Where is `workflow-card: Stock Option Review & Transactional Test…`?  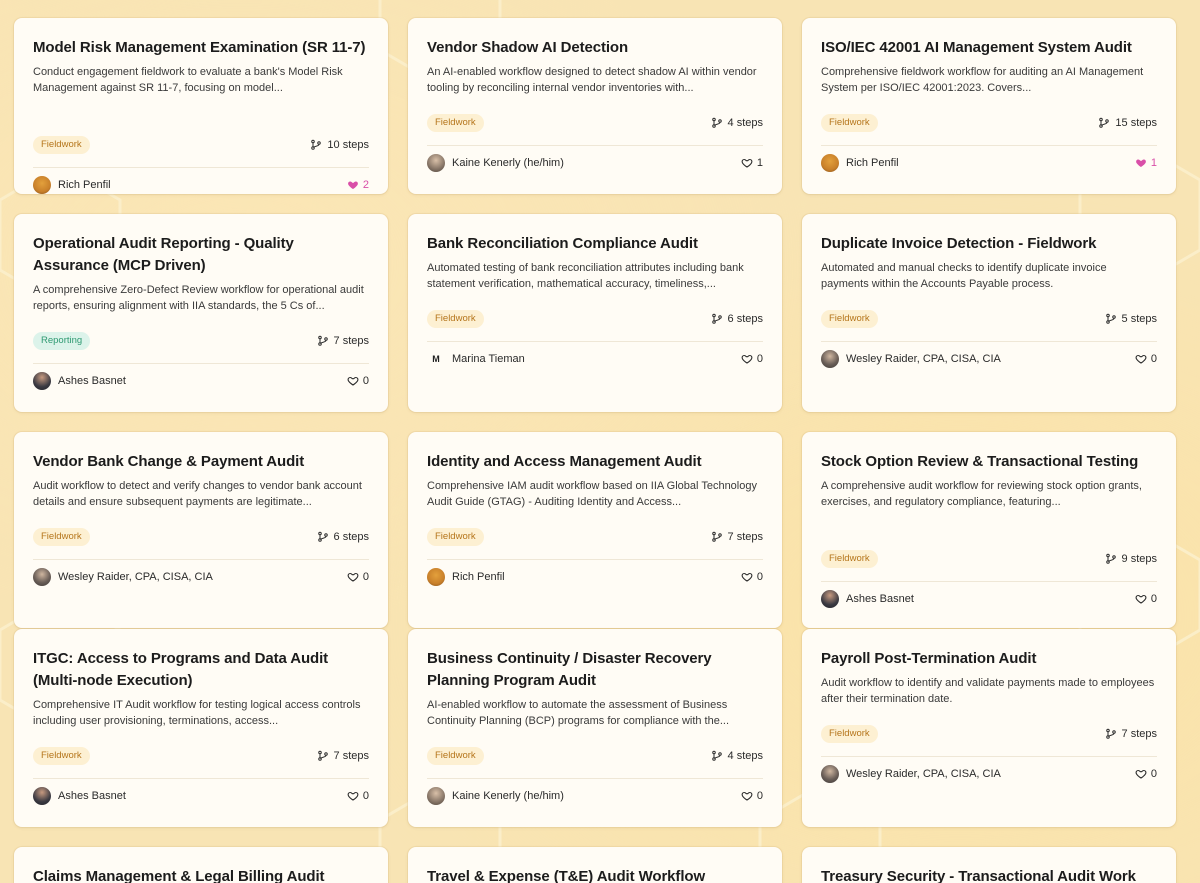 workflow-card: Stock Option Review & Transactional Test… is located at coordinates (989, 530).